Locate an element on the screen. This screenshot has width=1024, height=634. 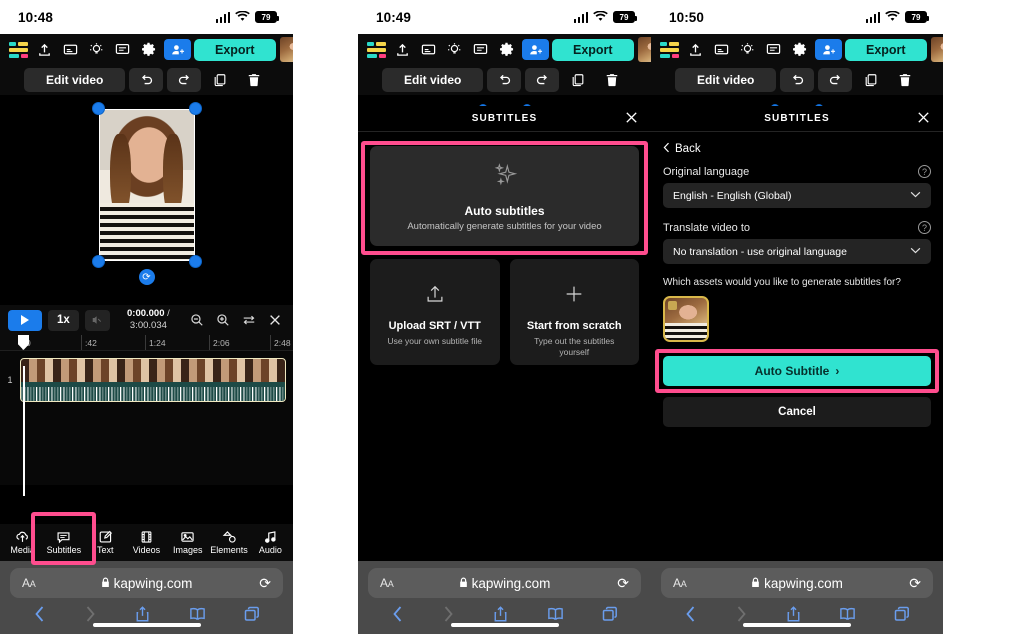
fit-timeline-icon is located at coordinates (249, 320).